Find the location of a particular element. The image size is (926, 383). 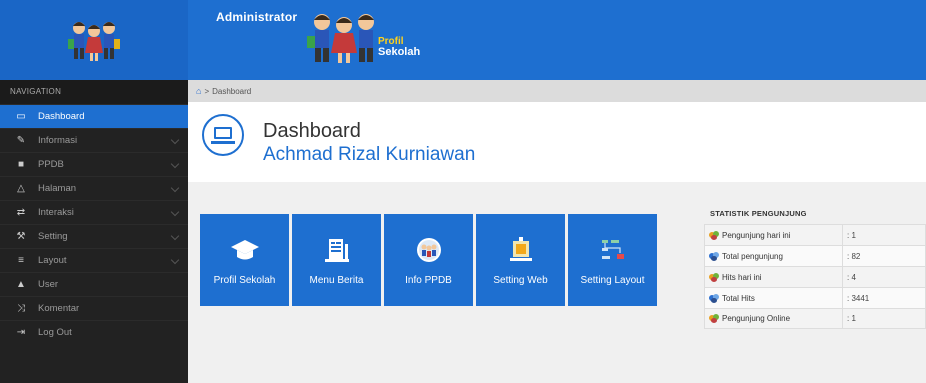

table-row: Total Hits : 3441 is located at coordinates (815, 297).